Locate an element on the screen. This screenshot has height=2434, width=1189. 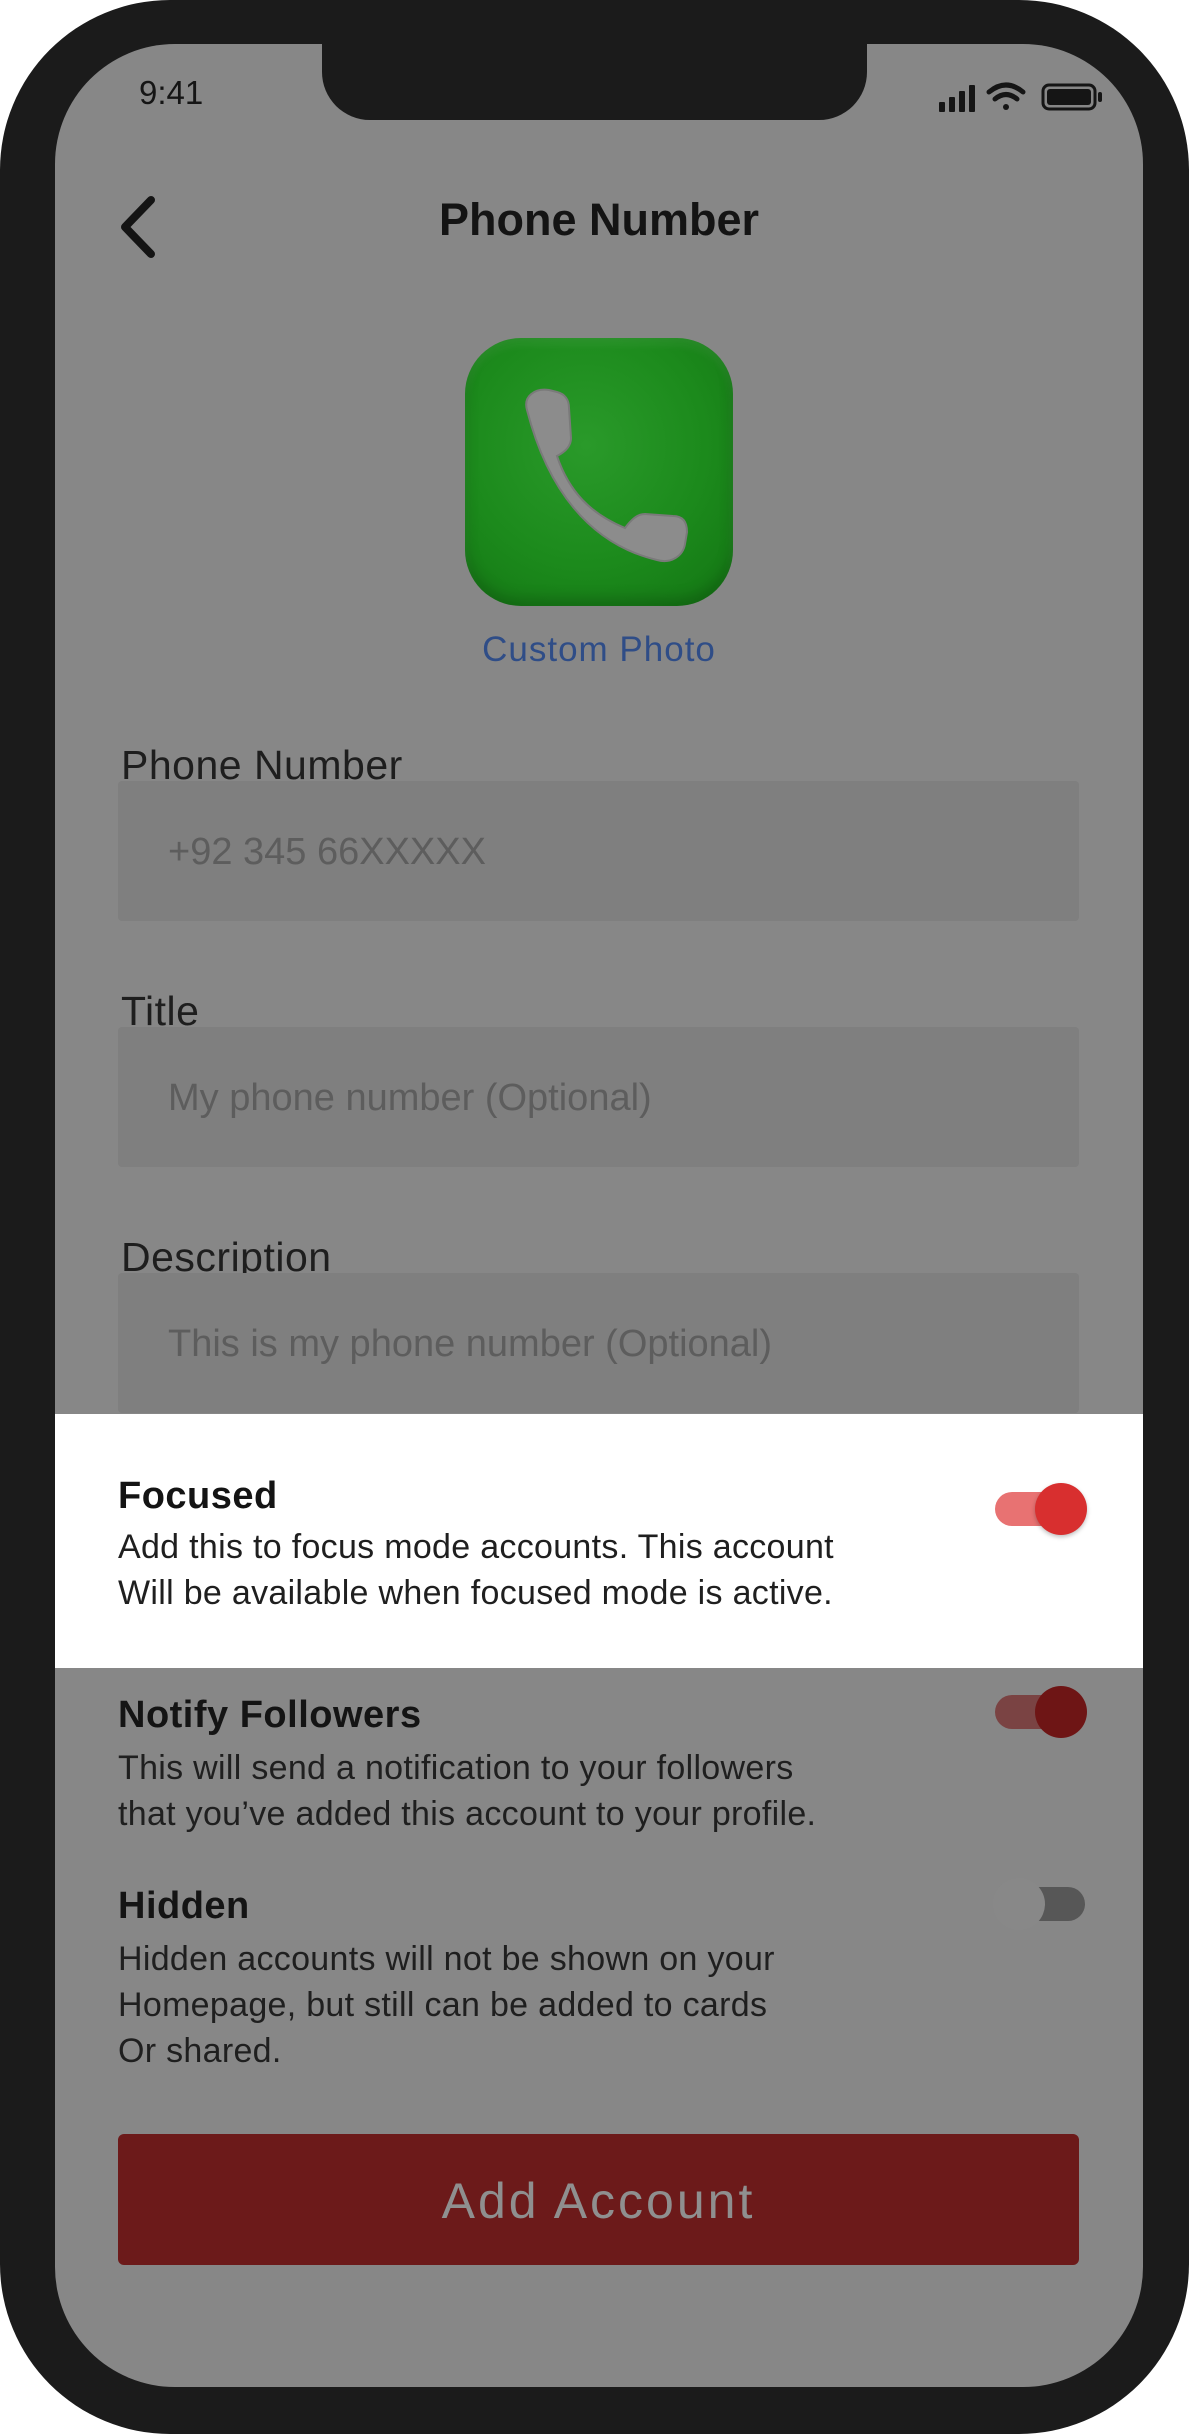
description-input: This is my phone number (Optional) is located at coordinates (598, 1343).